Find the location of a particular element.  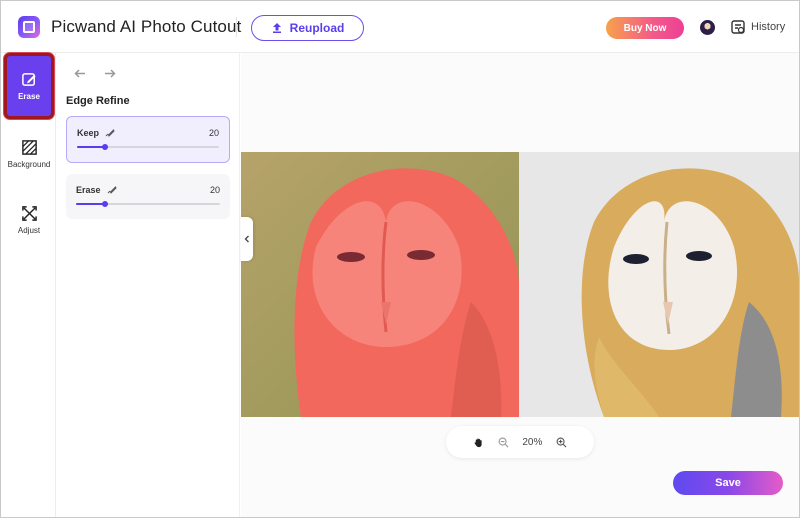

keep-brush-card: Keep 20 is located at coordinates (148, 139).